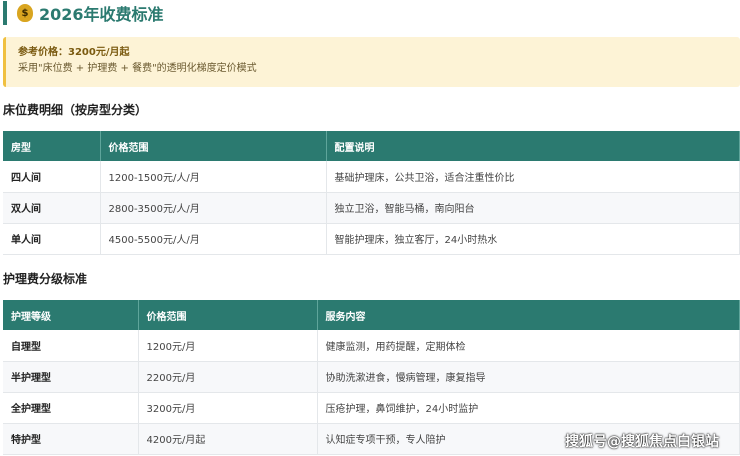 This screenshot has height=456, width=740. What do you see at coordinates (52, 146) in the screenshot?
I see `col-header: 房型` at bounding box center [52, 146].